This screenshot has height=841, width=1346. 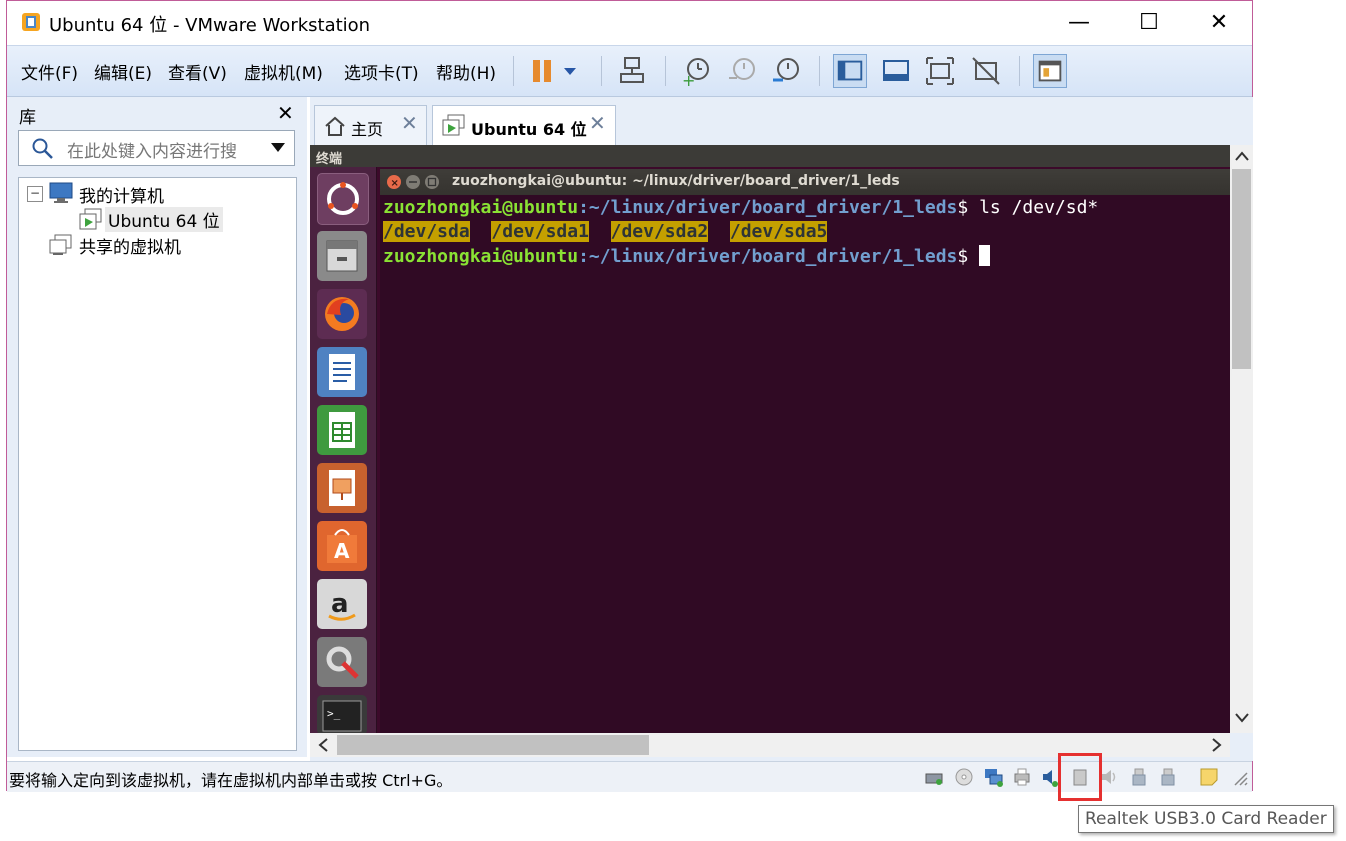 I want to click on tab-home: 主页 ✕, so click(x=370, y=125).